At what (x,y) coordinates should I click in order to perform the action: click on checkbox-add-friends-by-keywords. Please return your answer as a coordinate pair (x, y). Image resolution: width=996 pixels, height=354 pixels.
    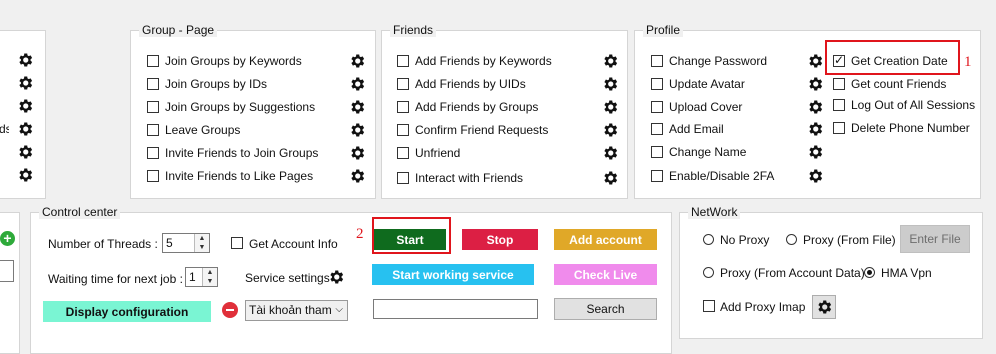
    Looking at the image, I should click on (403, 61).